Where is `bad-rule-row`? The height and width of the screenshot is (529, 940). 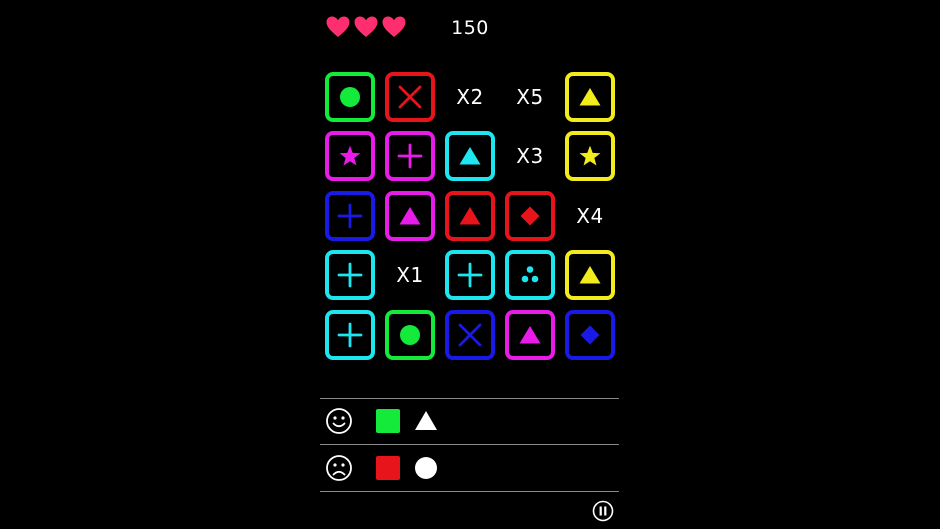
bad-rule-row is located at coordinates (469, 468).